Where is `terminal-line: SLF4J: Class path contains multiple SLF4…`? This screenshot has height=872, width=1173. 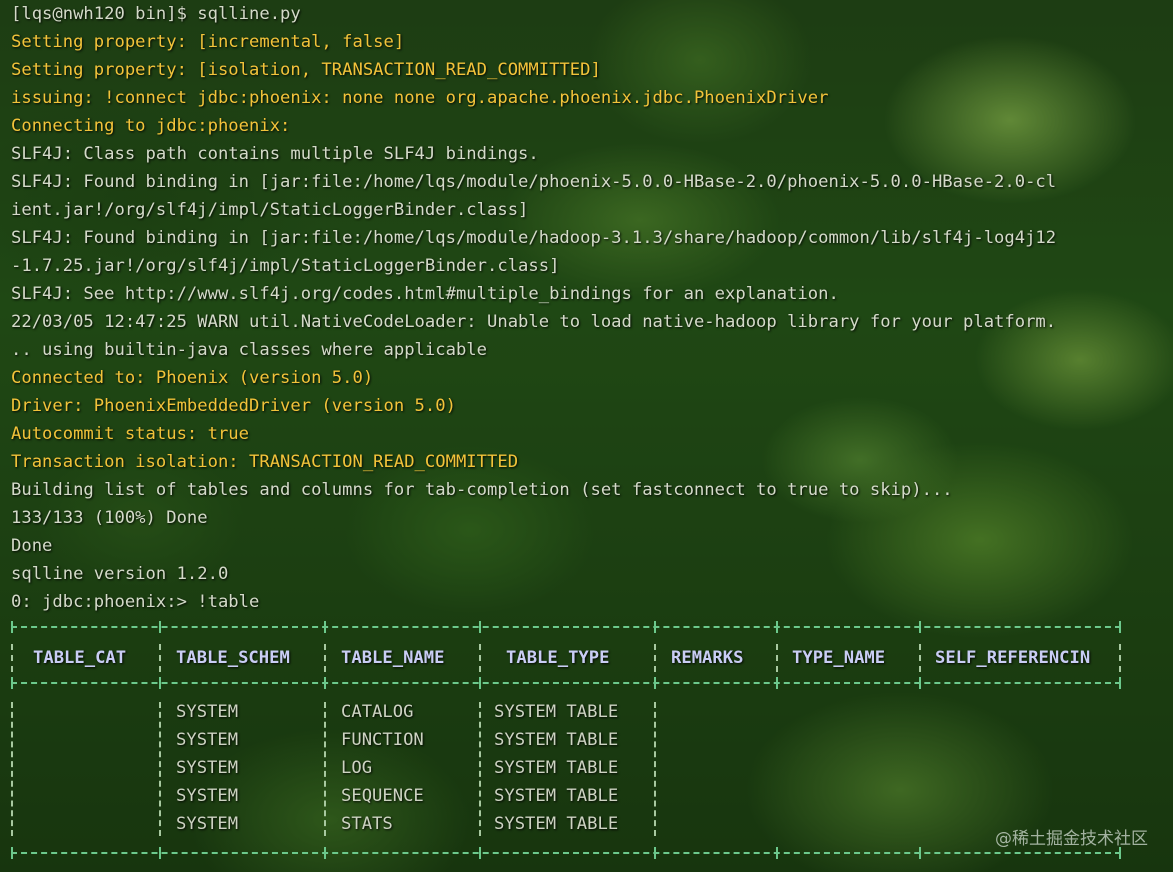 terminal-line: SLF4J: Class path contains multiple SLF4… is located at coordinates (275, 154).